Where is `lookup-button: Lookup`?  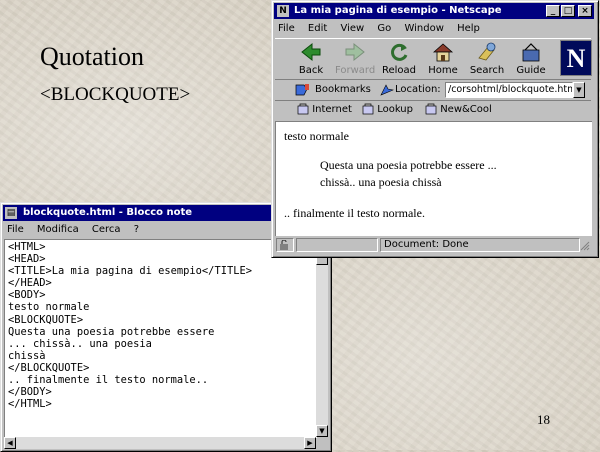
lookup-button: Lookup is located at coordinates (387, 110).